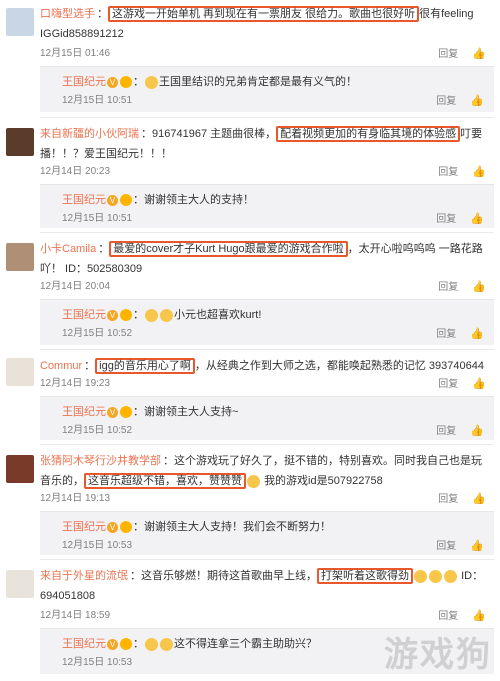 The height and width of the screenshot is (681, 500). I want to click on comment-username: 张猜阿木琴行沙井教学部, so click(100, 461).